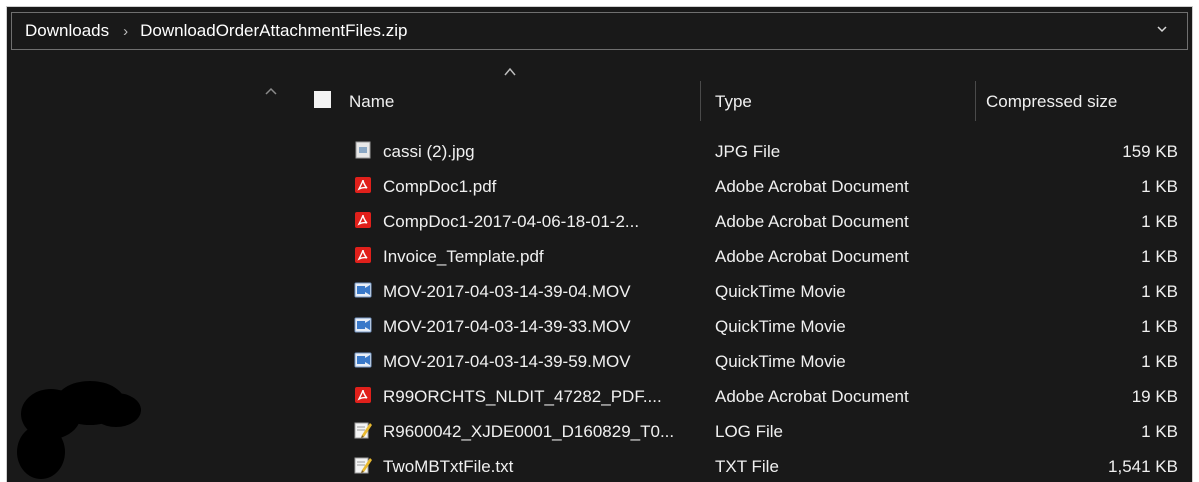 This screenshot has width=1199, height=482. I want to click on list-item: cassi (2).jpg JPG File 159 KB, so click(741, 150).